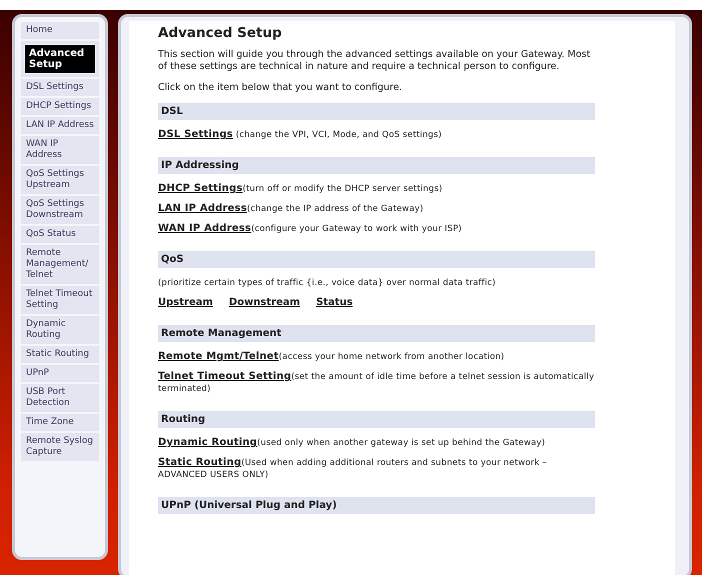  What do you see at coordinates (332, 357) in the screenshot?
I see `settings-entry: Remote Mgmt/Telnet(access your home network from another location)` at bounding box center [332, 357].